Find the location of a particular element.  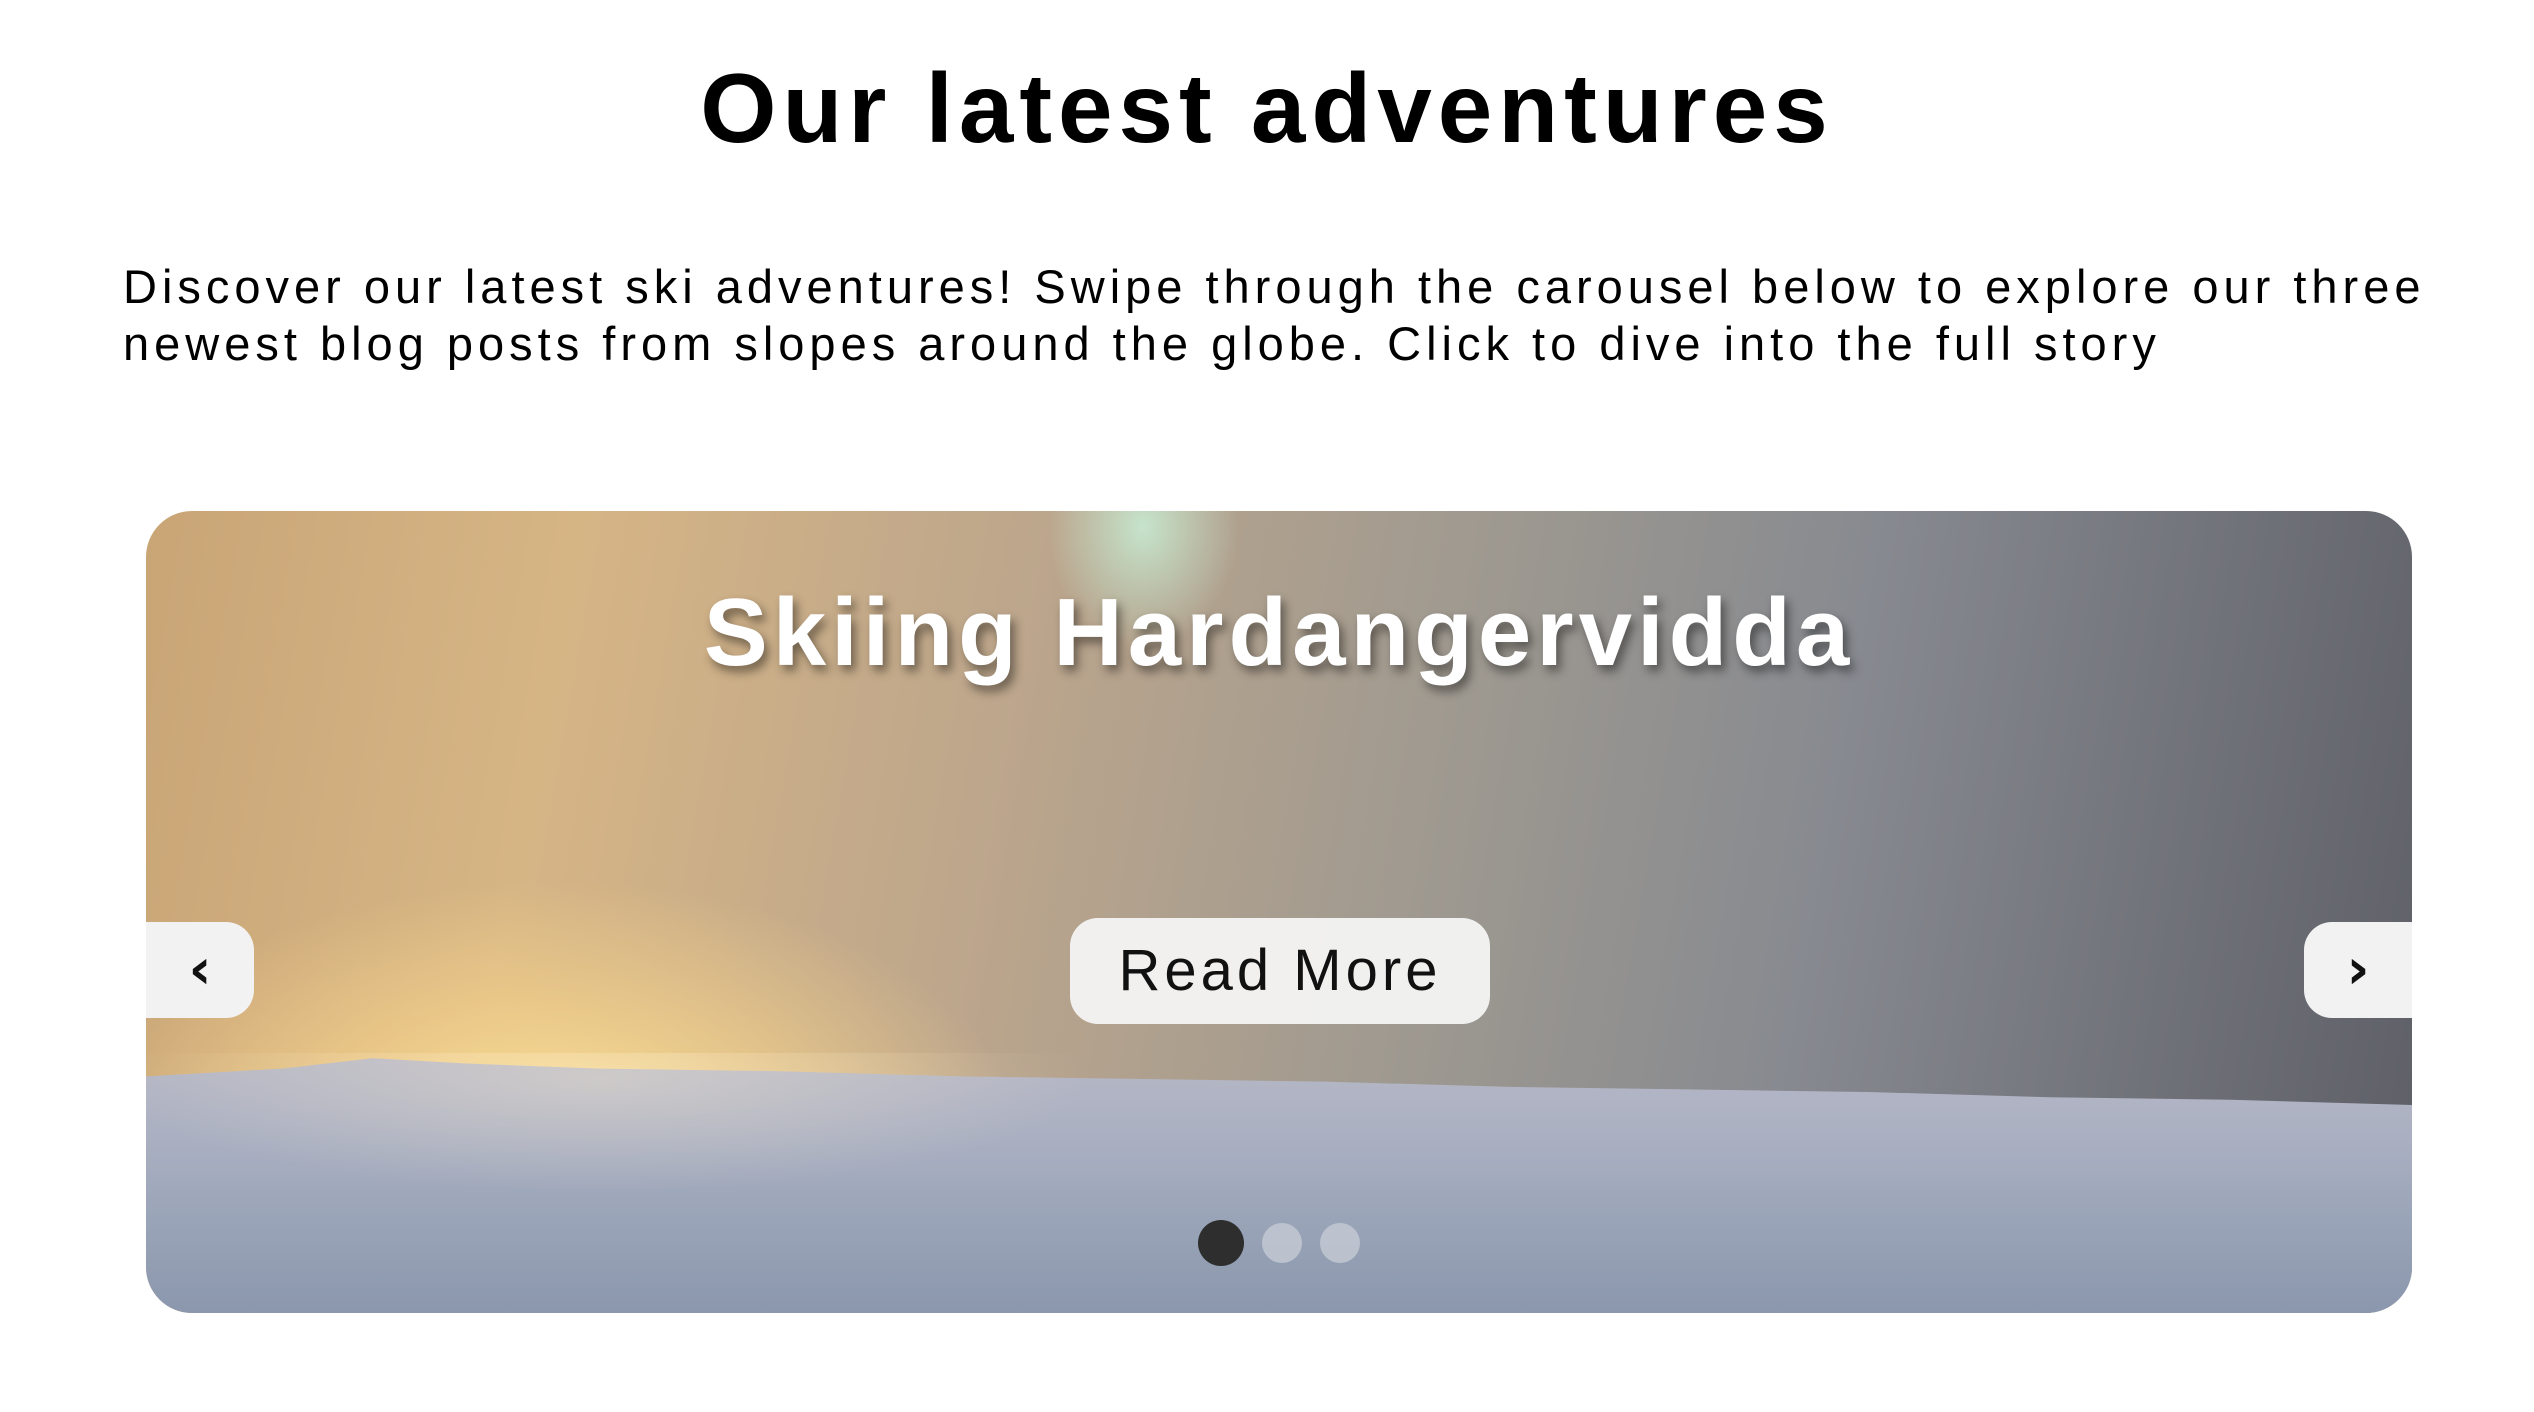

chevron-right-icon: › is located at coordinates (2358, 969).